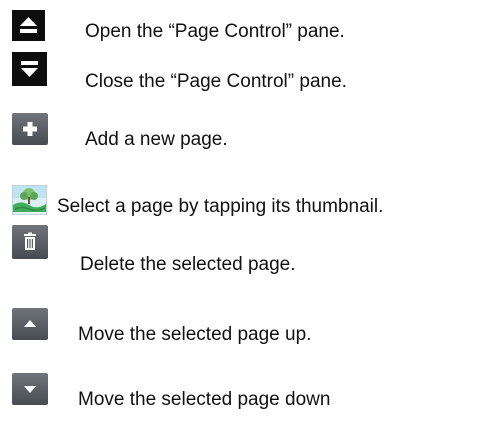 The height and width of the screenshot is (421, 493). I want to click on page-thumbnail-icon, so click(29, 200).